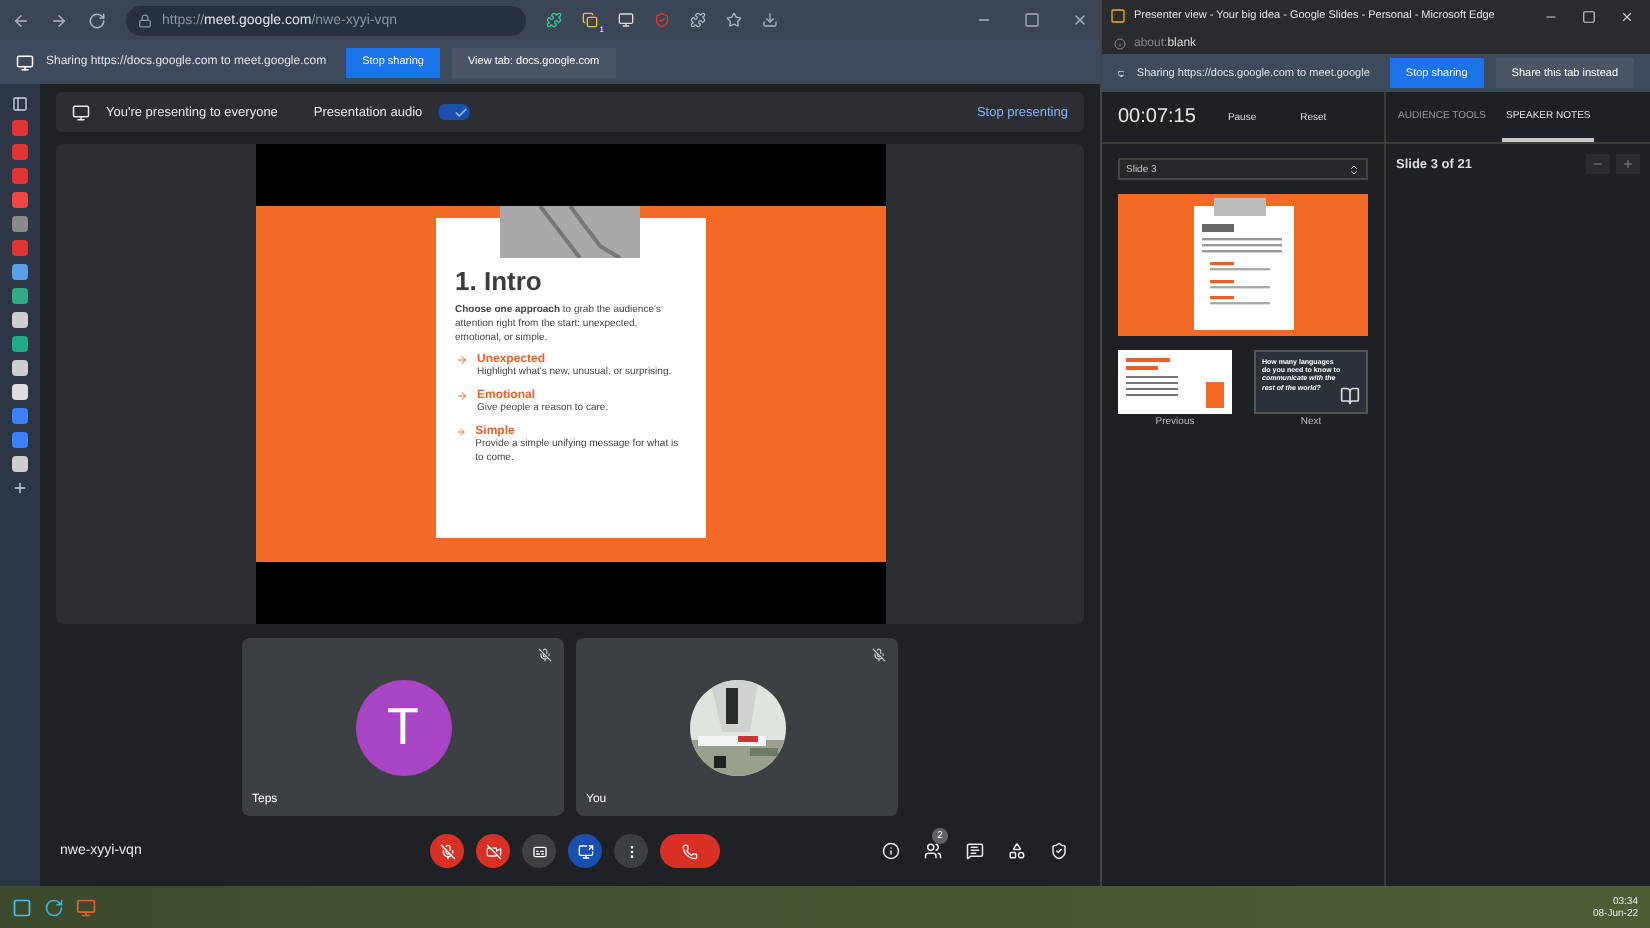 This screenshot has width=1650, height=928. I want to click on back-icon, so click(21, 20).